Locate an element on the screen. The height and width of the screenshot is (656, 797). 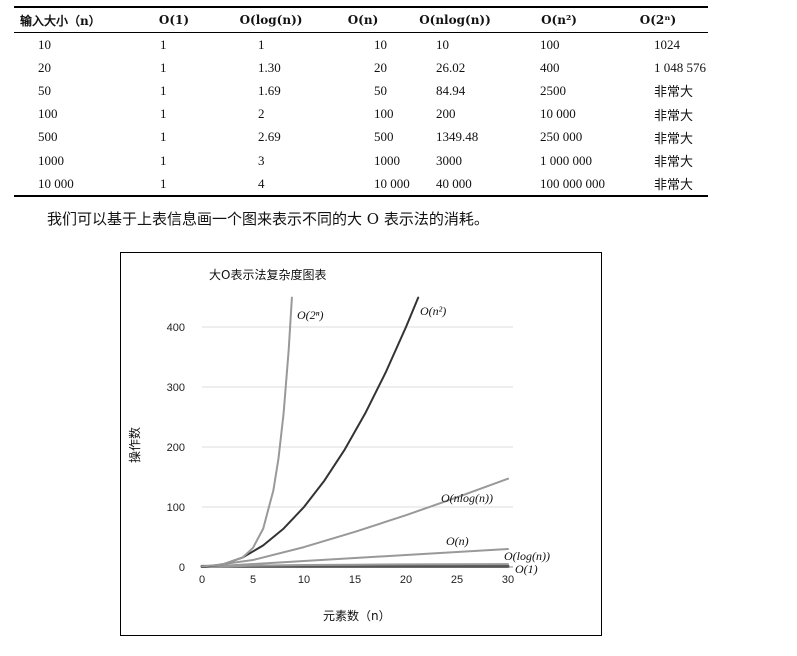
table-cell: 100 000 000 is located at coordinates (572, 183).